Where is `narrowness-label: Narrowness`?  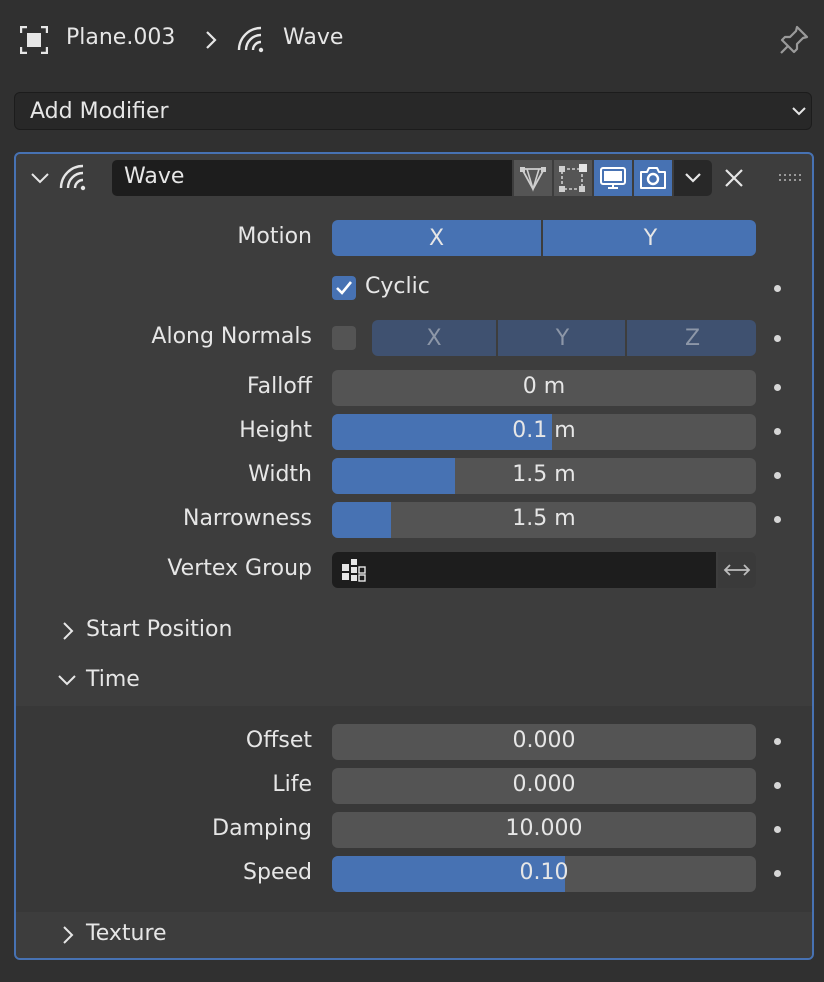 narrowness-label: Narrowness is located at coordinates (247, 518).